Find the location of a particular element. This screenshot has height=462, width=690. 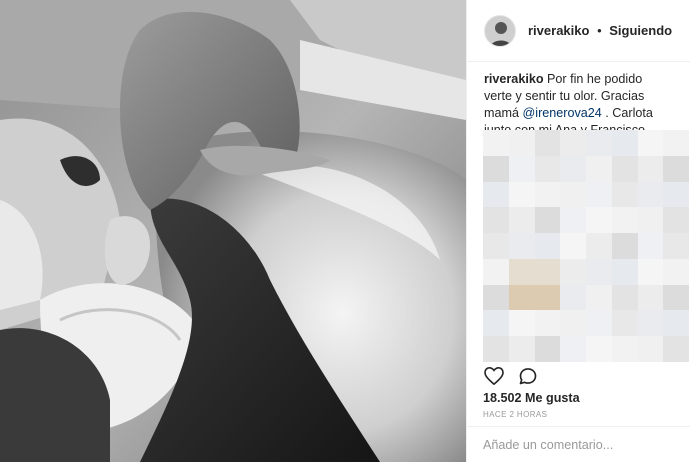

caption-mention-link: @irenerova24 is located at coordinates (562, 113).